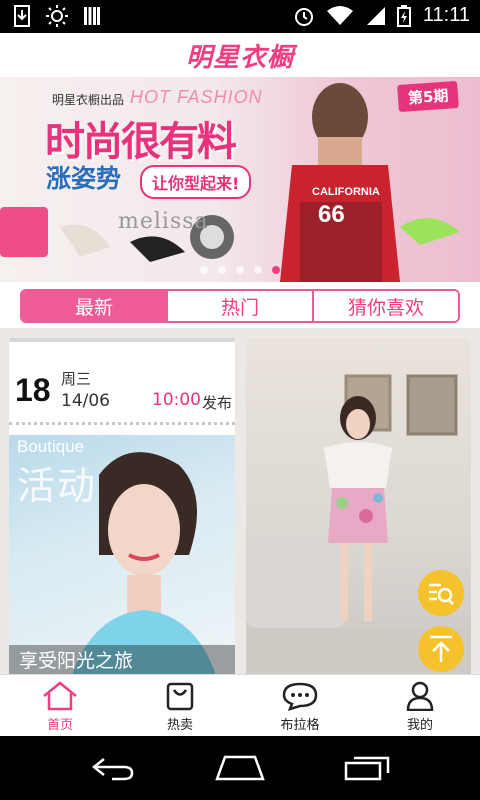  I want to click on cellular-icon, so click(375, 15).